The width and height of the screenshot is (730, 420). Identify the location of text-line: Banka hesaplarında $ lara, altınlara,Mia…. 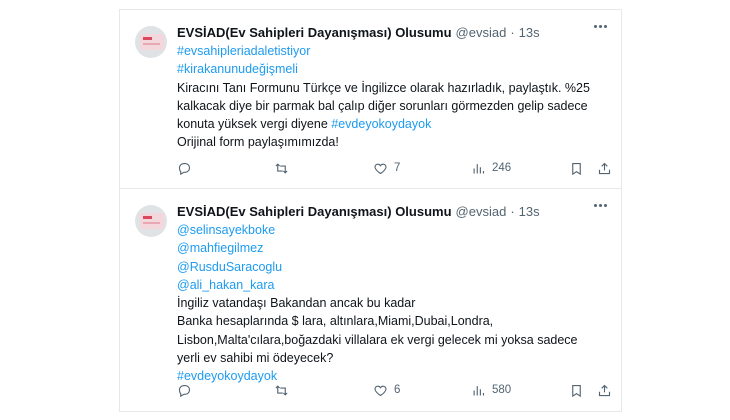
(335, 321).